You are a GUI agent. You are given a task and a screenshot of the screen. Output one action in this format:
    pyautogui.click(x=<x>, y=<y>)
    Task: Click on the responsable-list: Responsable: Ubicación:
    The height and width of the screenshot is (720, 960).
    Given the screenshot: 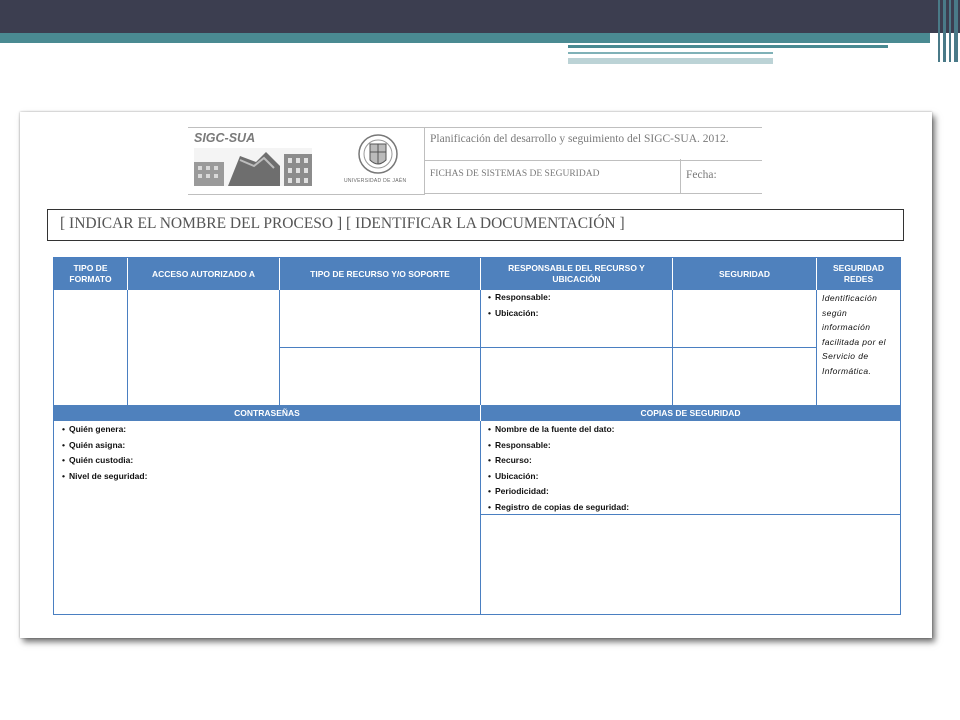 What is the action you would take?
    pyautogui.click(x=519, y=305)
    